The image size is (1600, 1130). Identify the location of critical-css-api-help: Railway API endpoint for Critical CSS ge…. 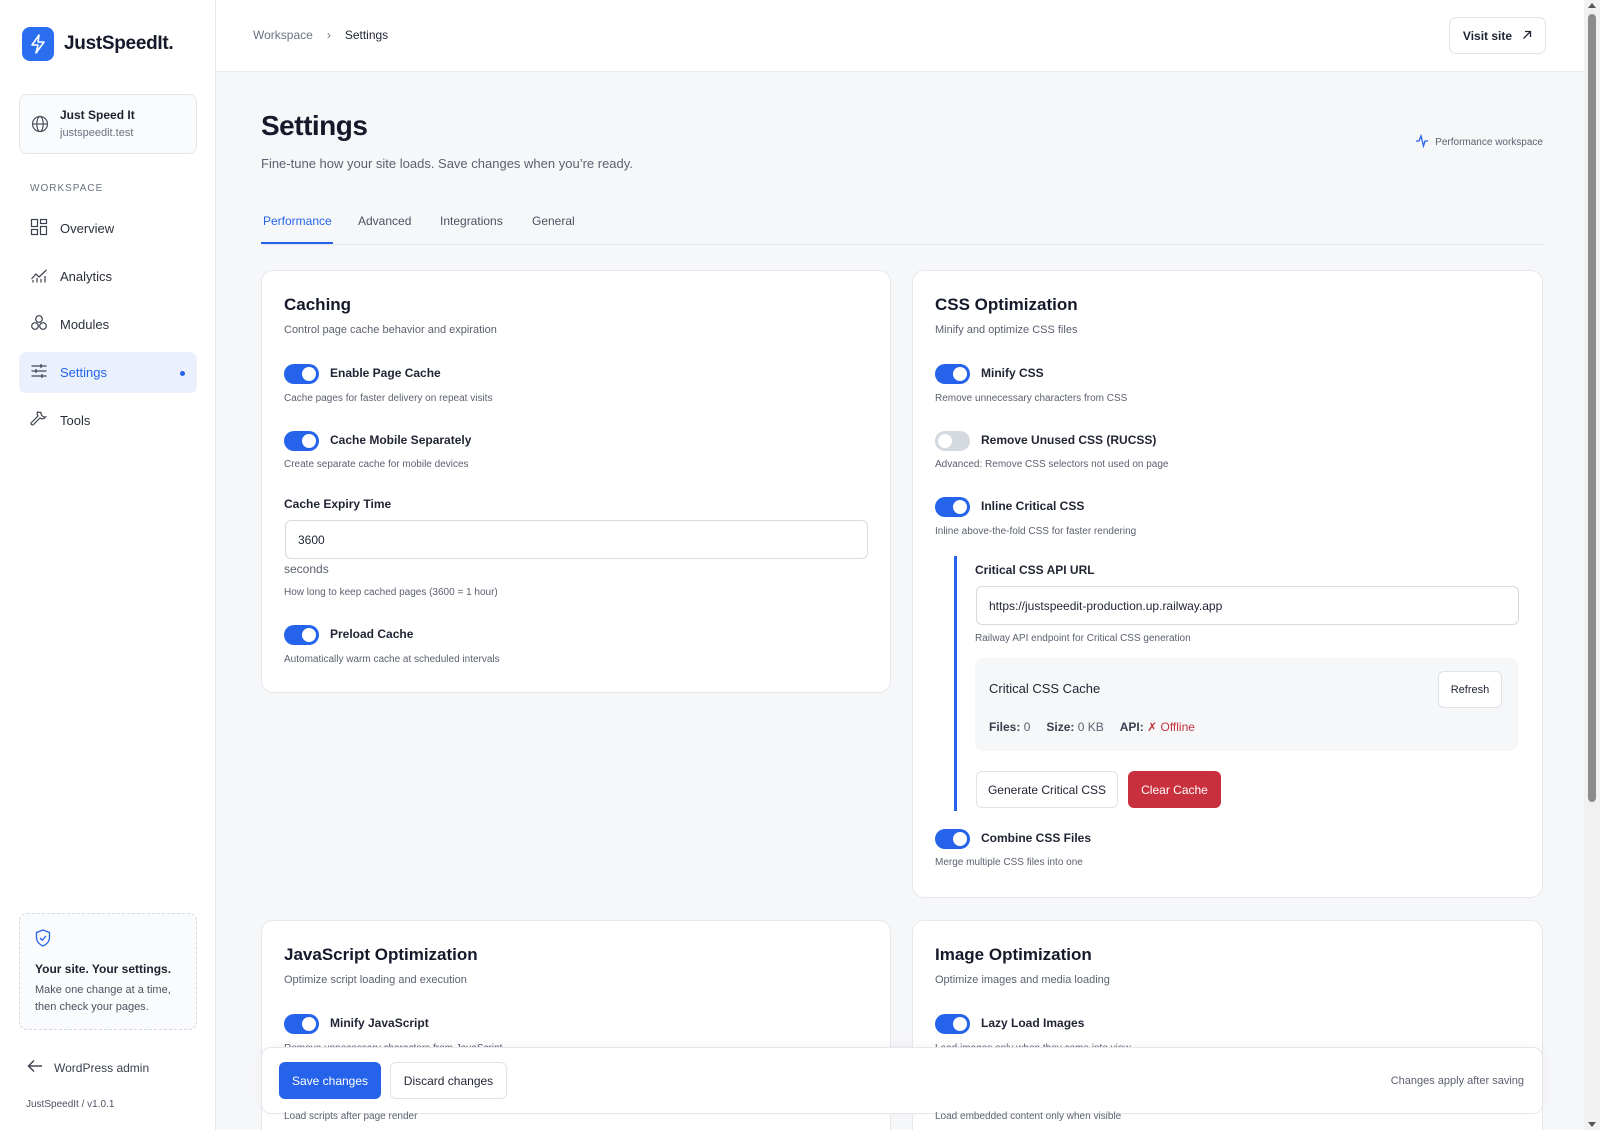
(1083, 638).